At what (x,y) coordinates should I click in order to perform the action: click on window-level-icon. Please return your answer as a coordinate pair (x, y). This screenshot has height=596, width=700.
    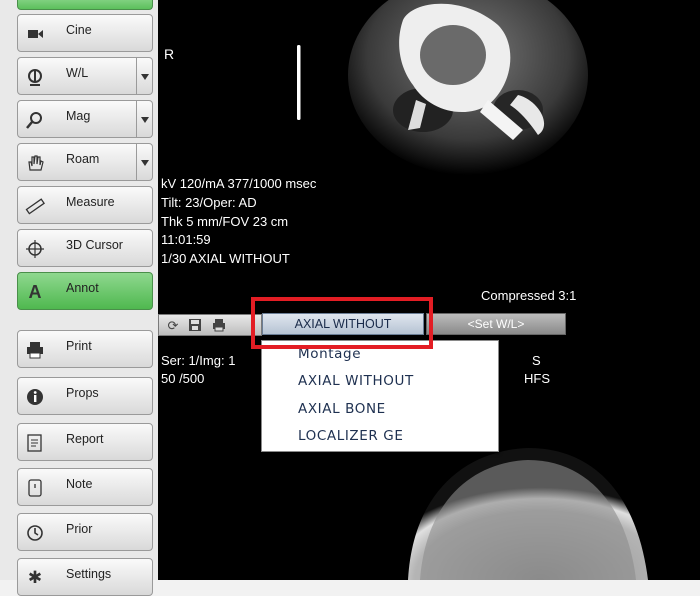
    Looking at the image, I should click on (35, 77).